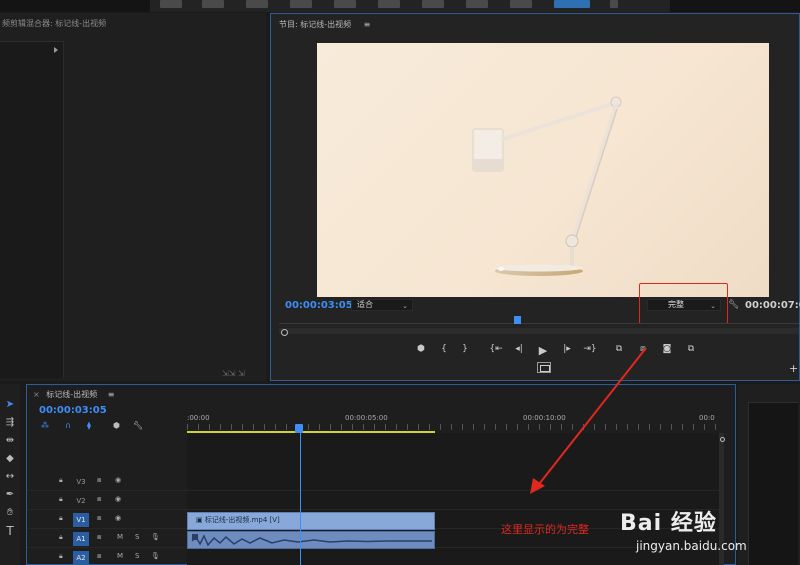 The width and height of the screenshot is (800, 565). Describe the element at coordinates (588, 420) in the screenshot. I see `annotation-arrow` at that location.